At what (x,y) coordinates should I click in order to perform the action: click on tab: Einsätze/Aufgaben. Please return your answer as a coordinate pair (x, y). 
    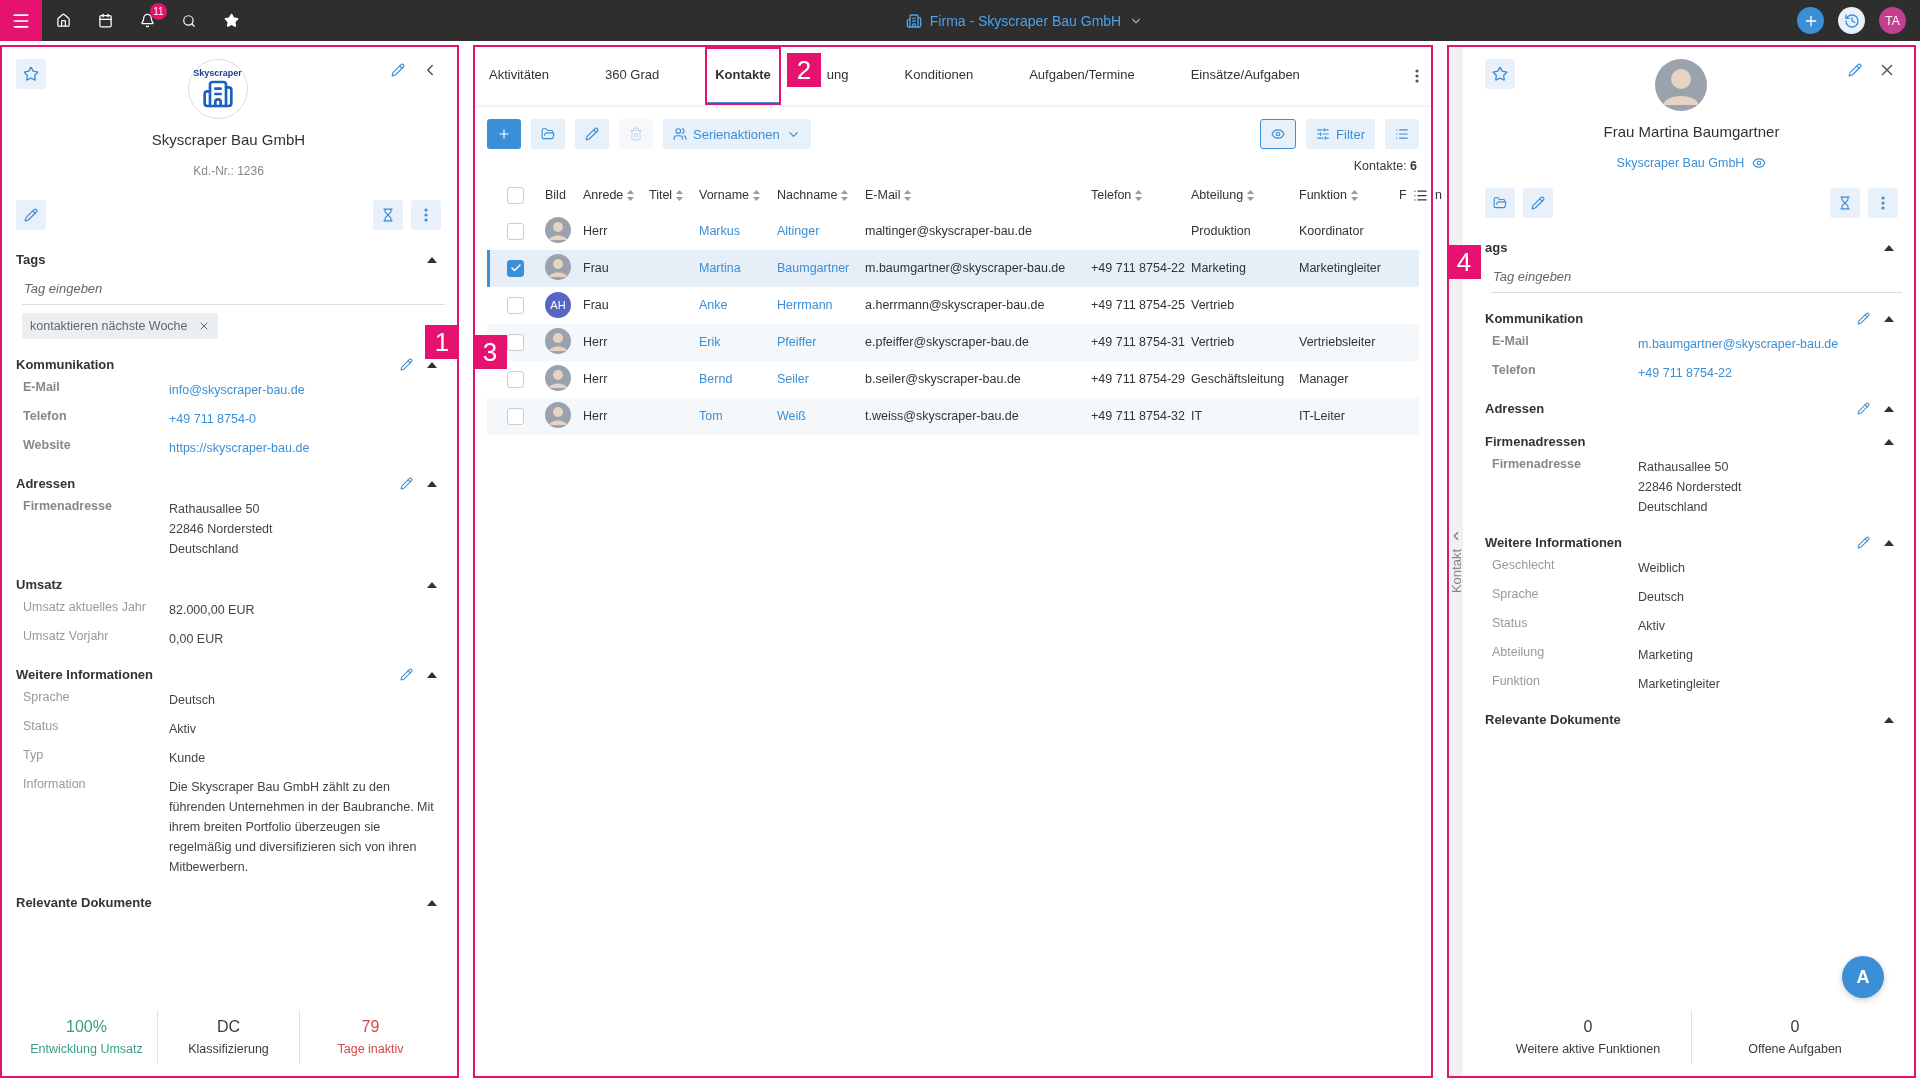
    Looking at the image, I should click on (1245, 76).